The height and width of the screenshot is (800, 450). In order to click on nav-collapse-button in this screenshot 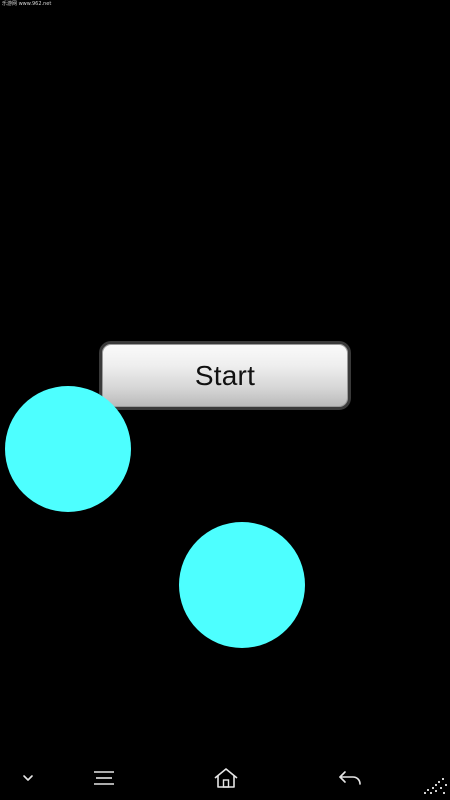, I will do `click(28, 778)`.